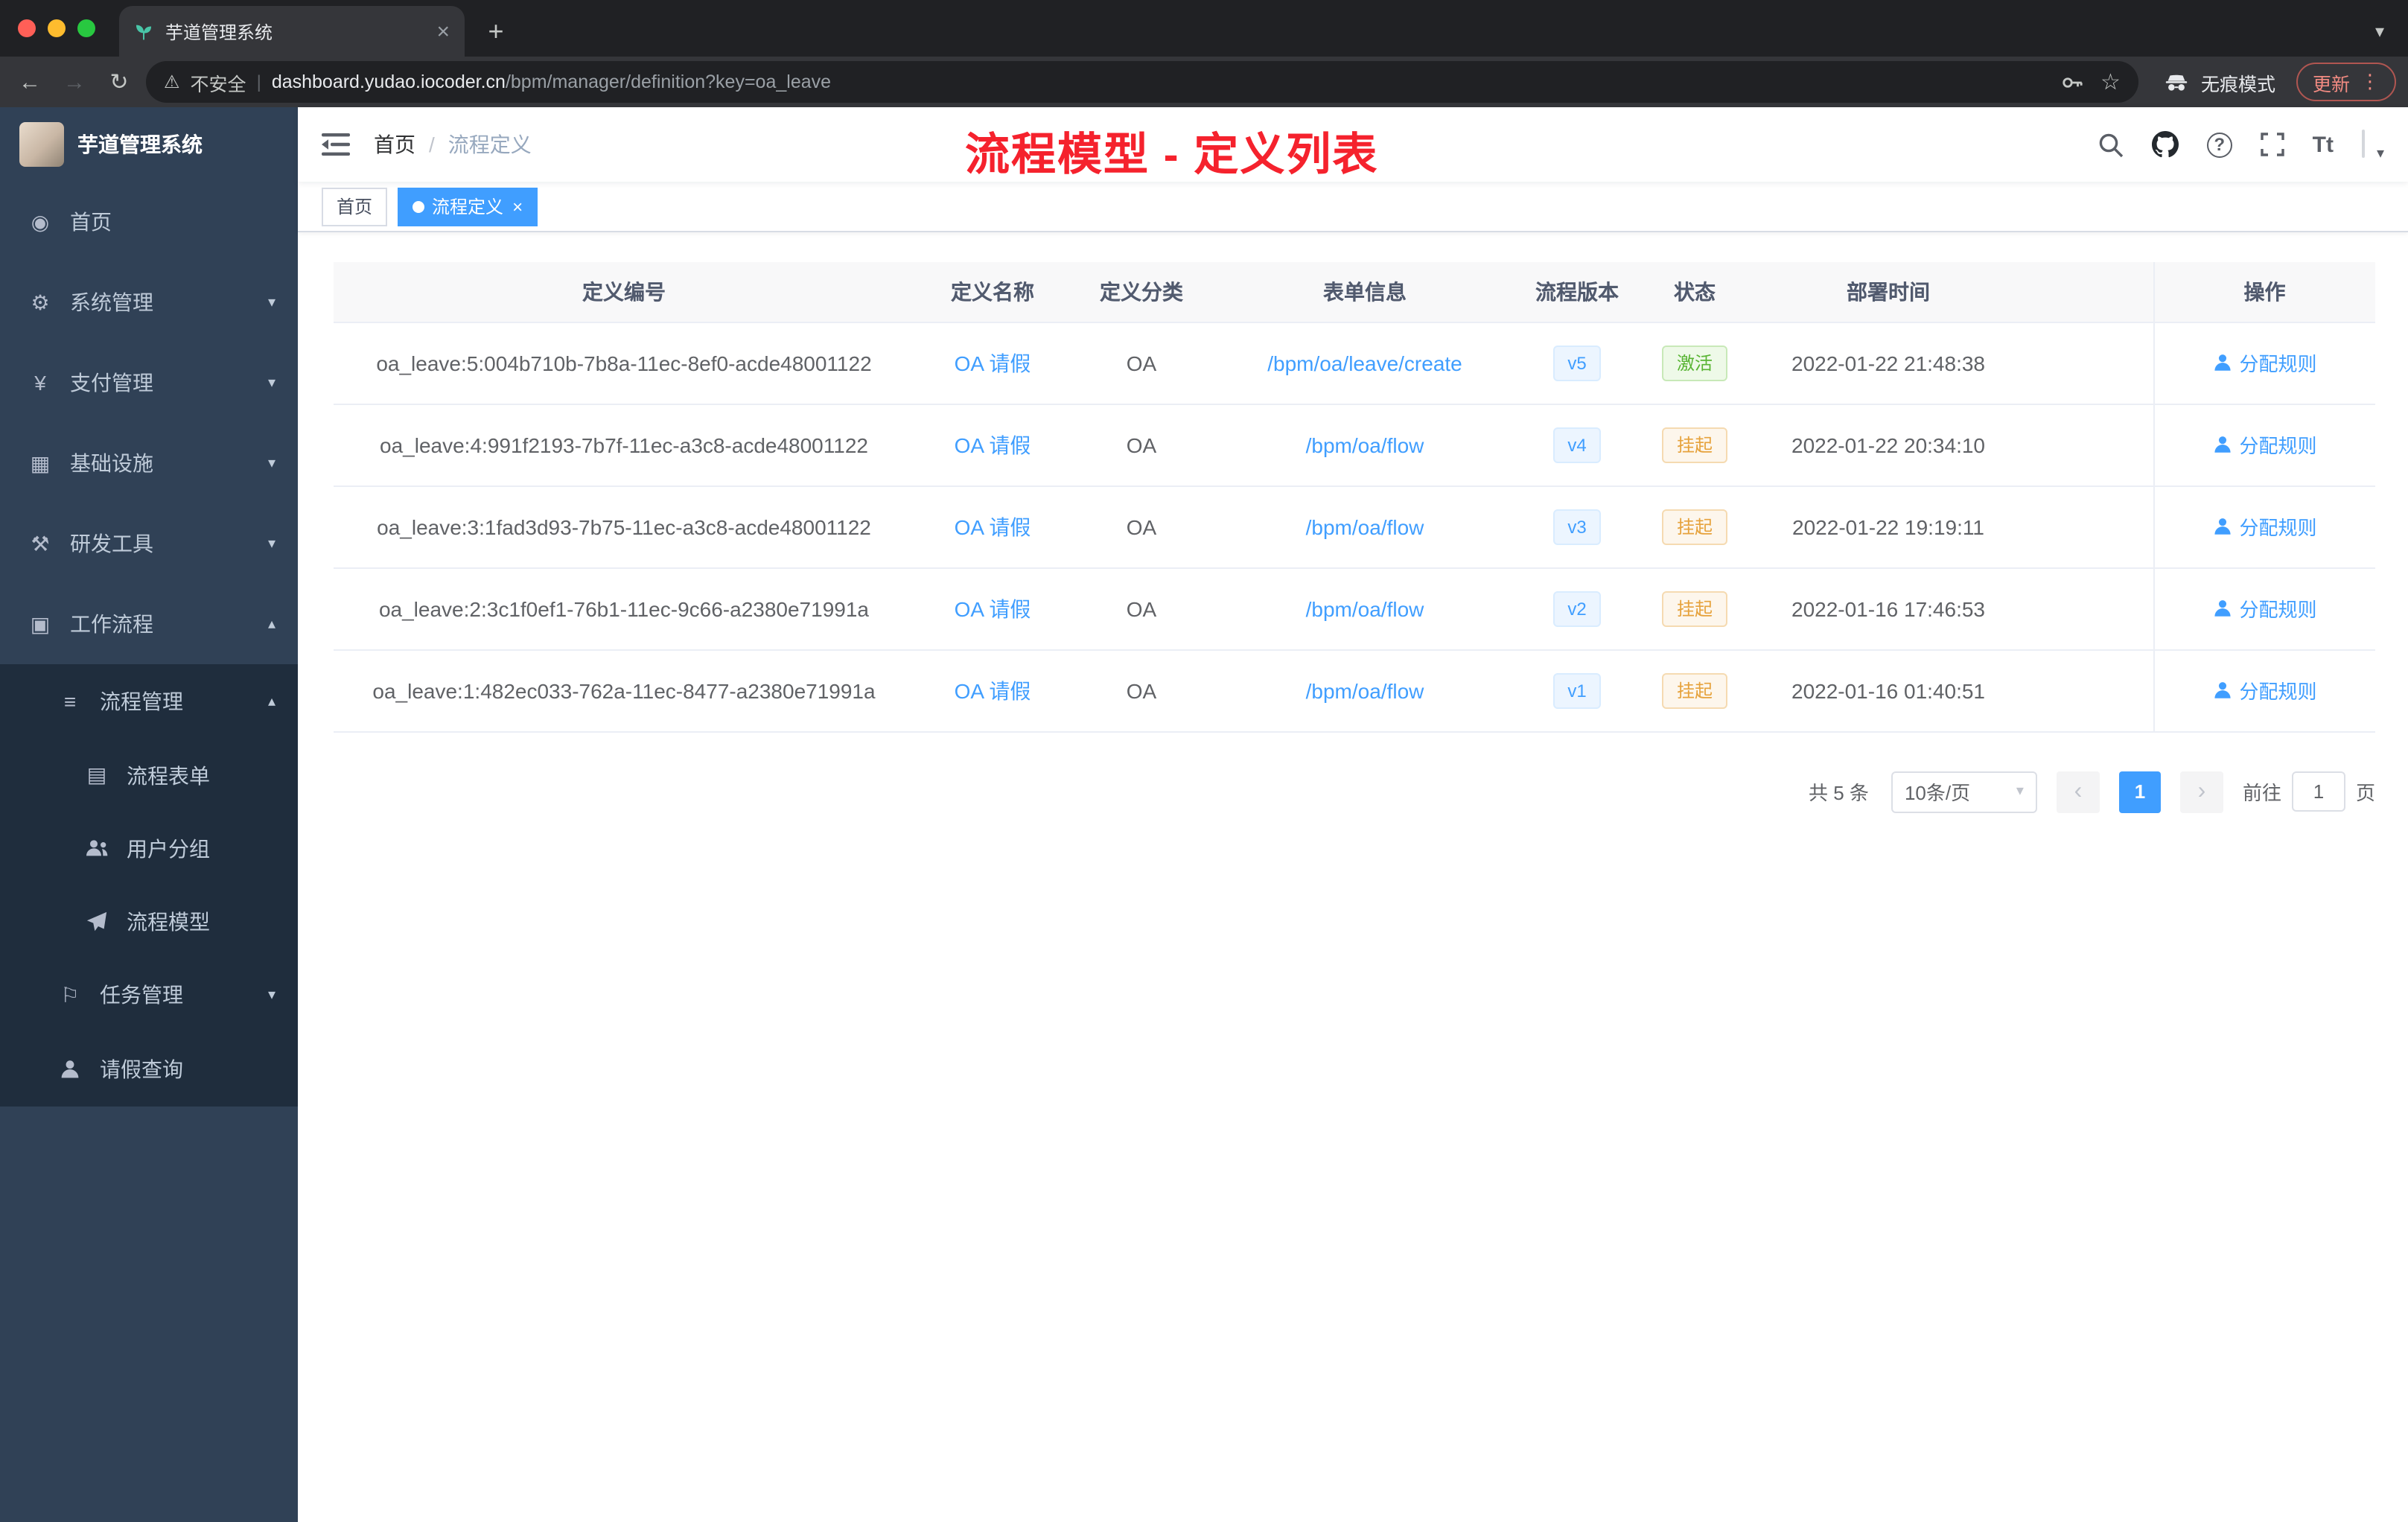  I want to click on sidebar-item-infrastructure: ▦ 基础设施 ▾, so click(149, 463).